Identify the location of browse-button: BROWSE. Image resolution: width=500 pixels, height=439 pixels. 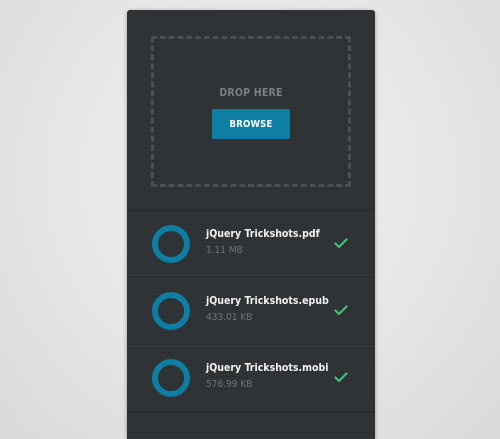
(251, 124).